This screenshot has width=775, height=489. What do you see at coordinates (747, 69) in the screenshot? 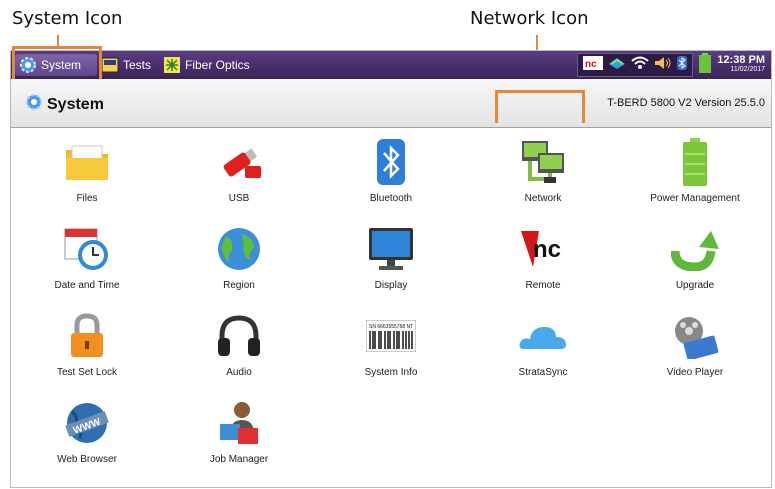
I see `clock-date: 11/02/2017` at bounding box center [747, 69].